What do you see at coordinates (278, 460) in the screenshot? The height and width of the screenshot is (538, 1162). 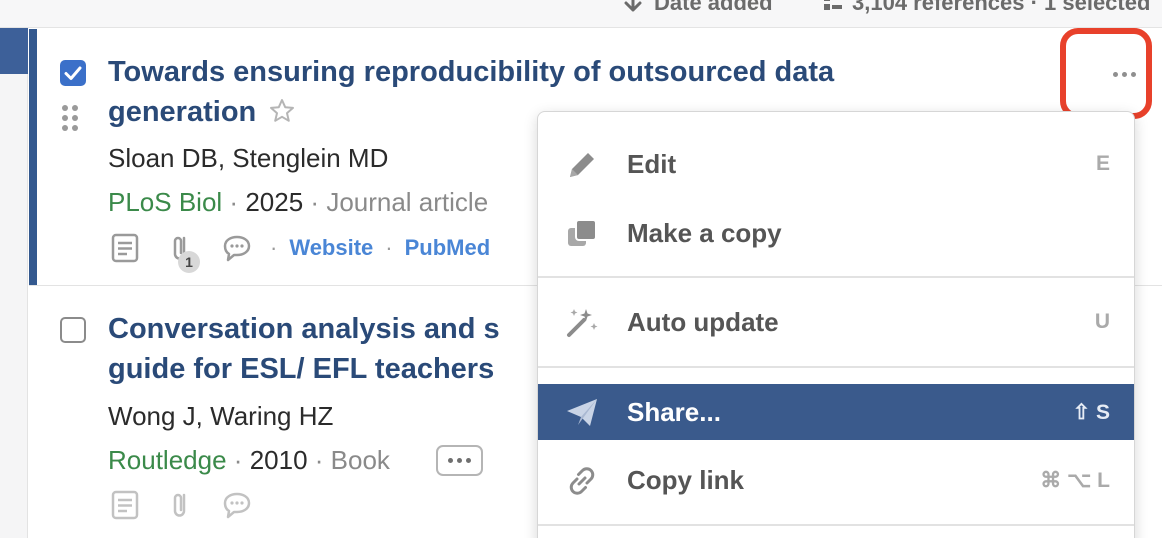 I see `publication-year: 2010` at bounding box center [278, 460].